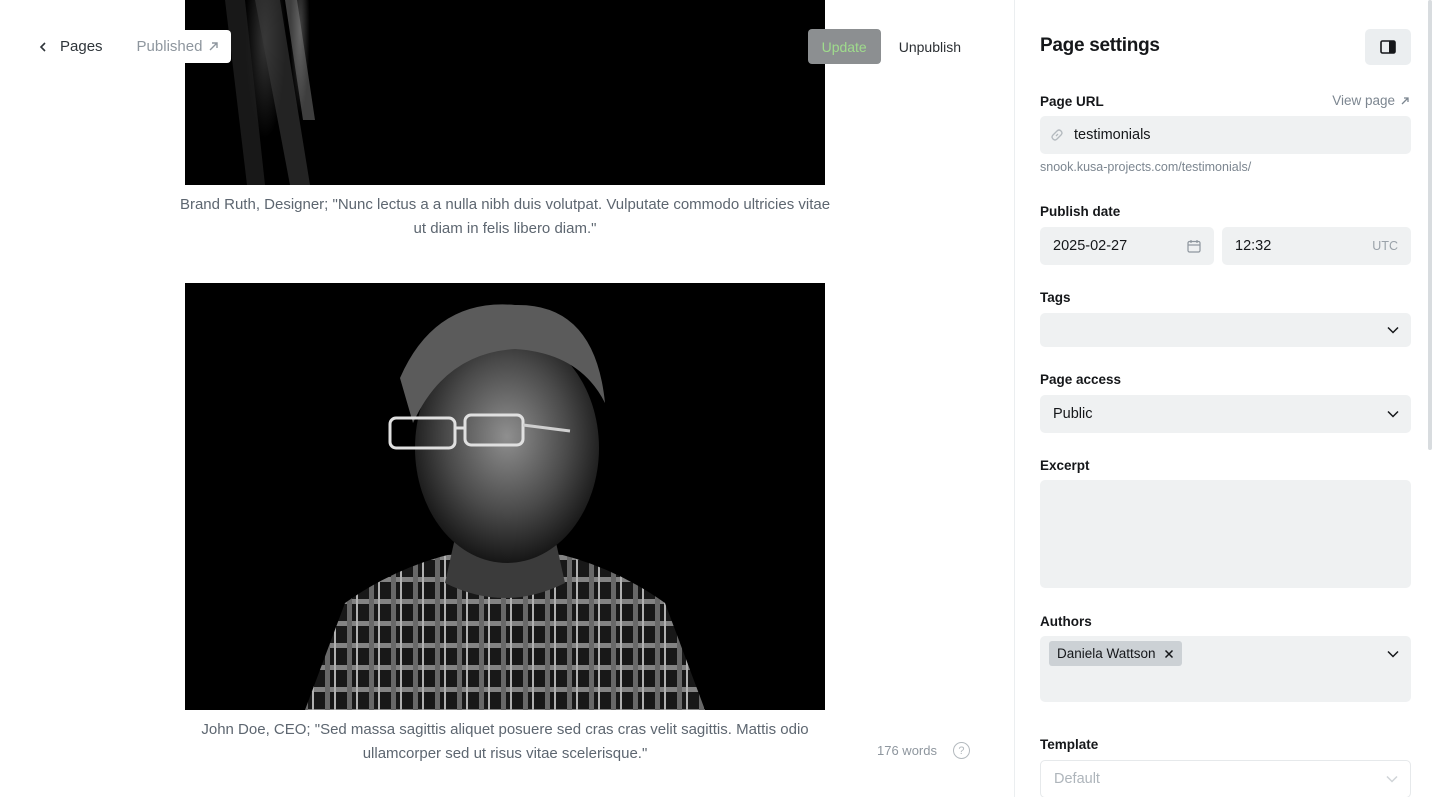 This screenshot has height=797, width=1432. I want to click on page-url-value: testimonials, so click(1112, 135).